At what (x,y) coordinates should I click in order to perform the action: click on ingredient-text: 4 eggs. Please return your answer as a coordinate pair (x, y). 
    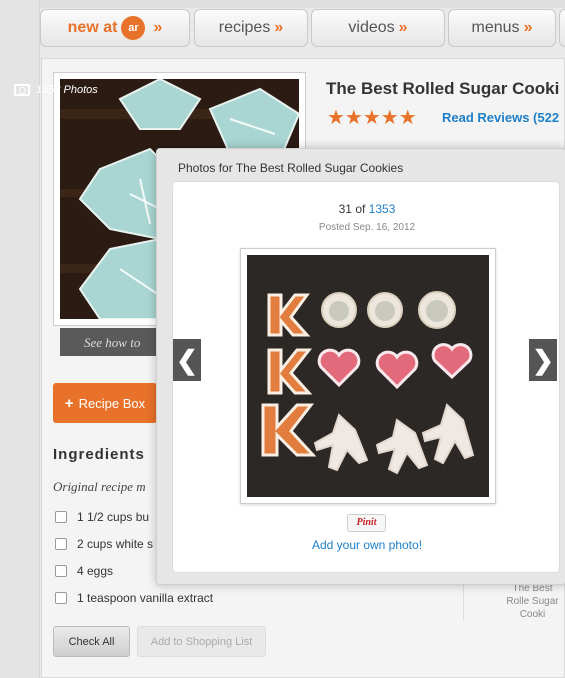
    Looking at the image, I should click on (95, 571).